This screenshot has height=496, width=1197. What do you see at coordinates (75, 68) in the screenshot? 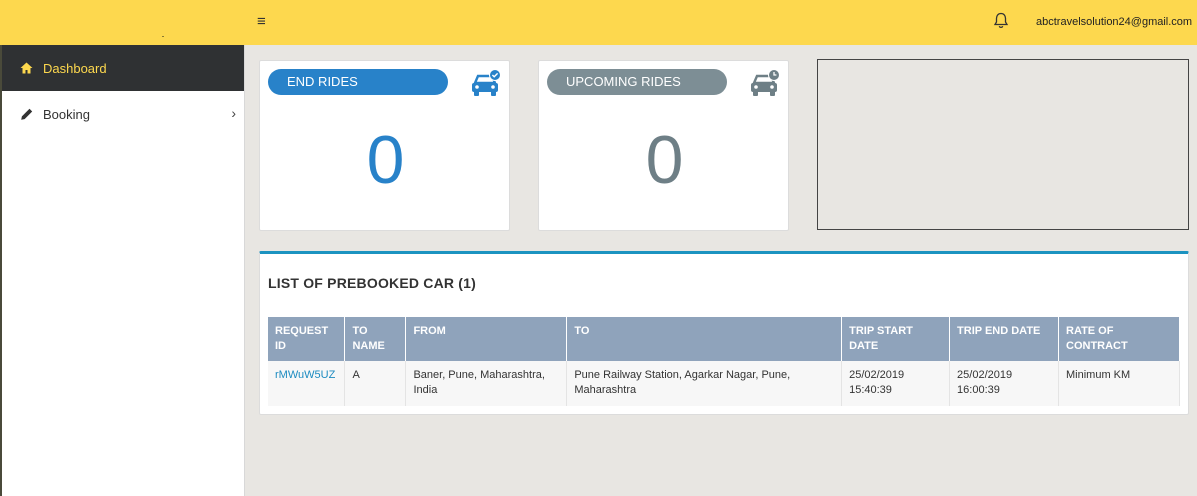
I see `sidebar-item-label: Dashboard` at bounding box center [75, 68].